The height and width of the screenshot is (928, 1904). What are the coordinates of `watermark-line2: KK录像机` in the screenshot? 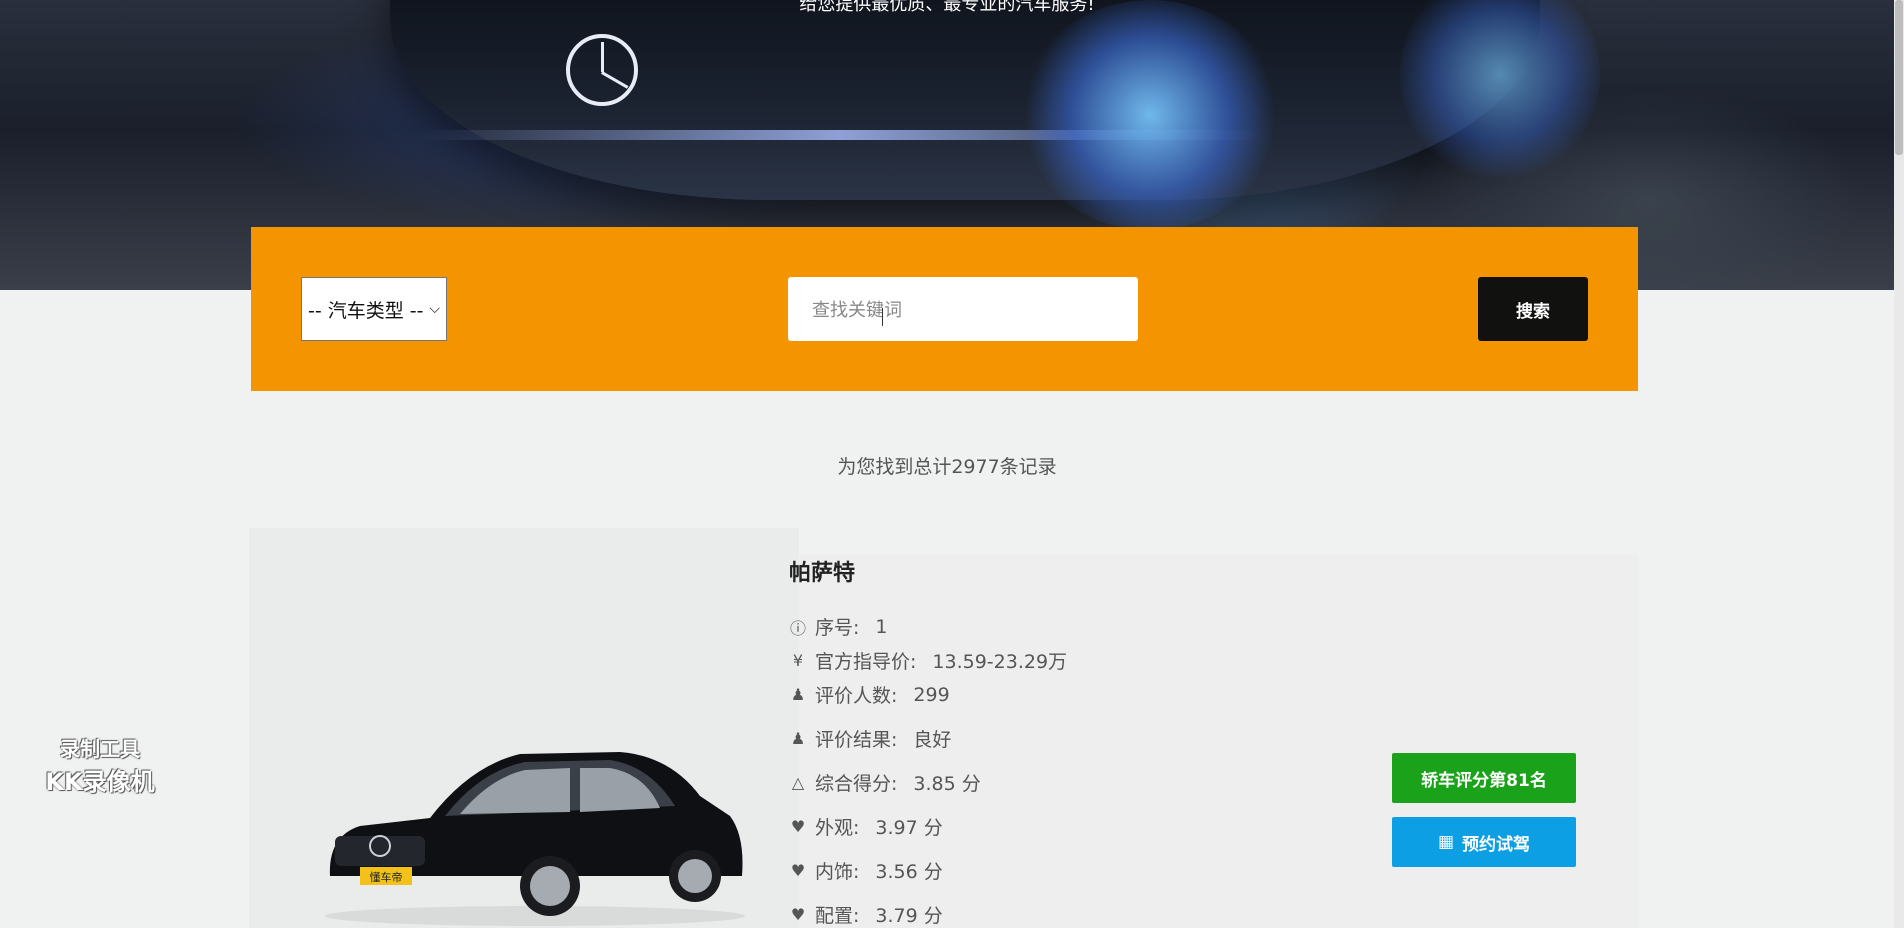 It's located at (100, 782).